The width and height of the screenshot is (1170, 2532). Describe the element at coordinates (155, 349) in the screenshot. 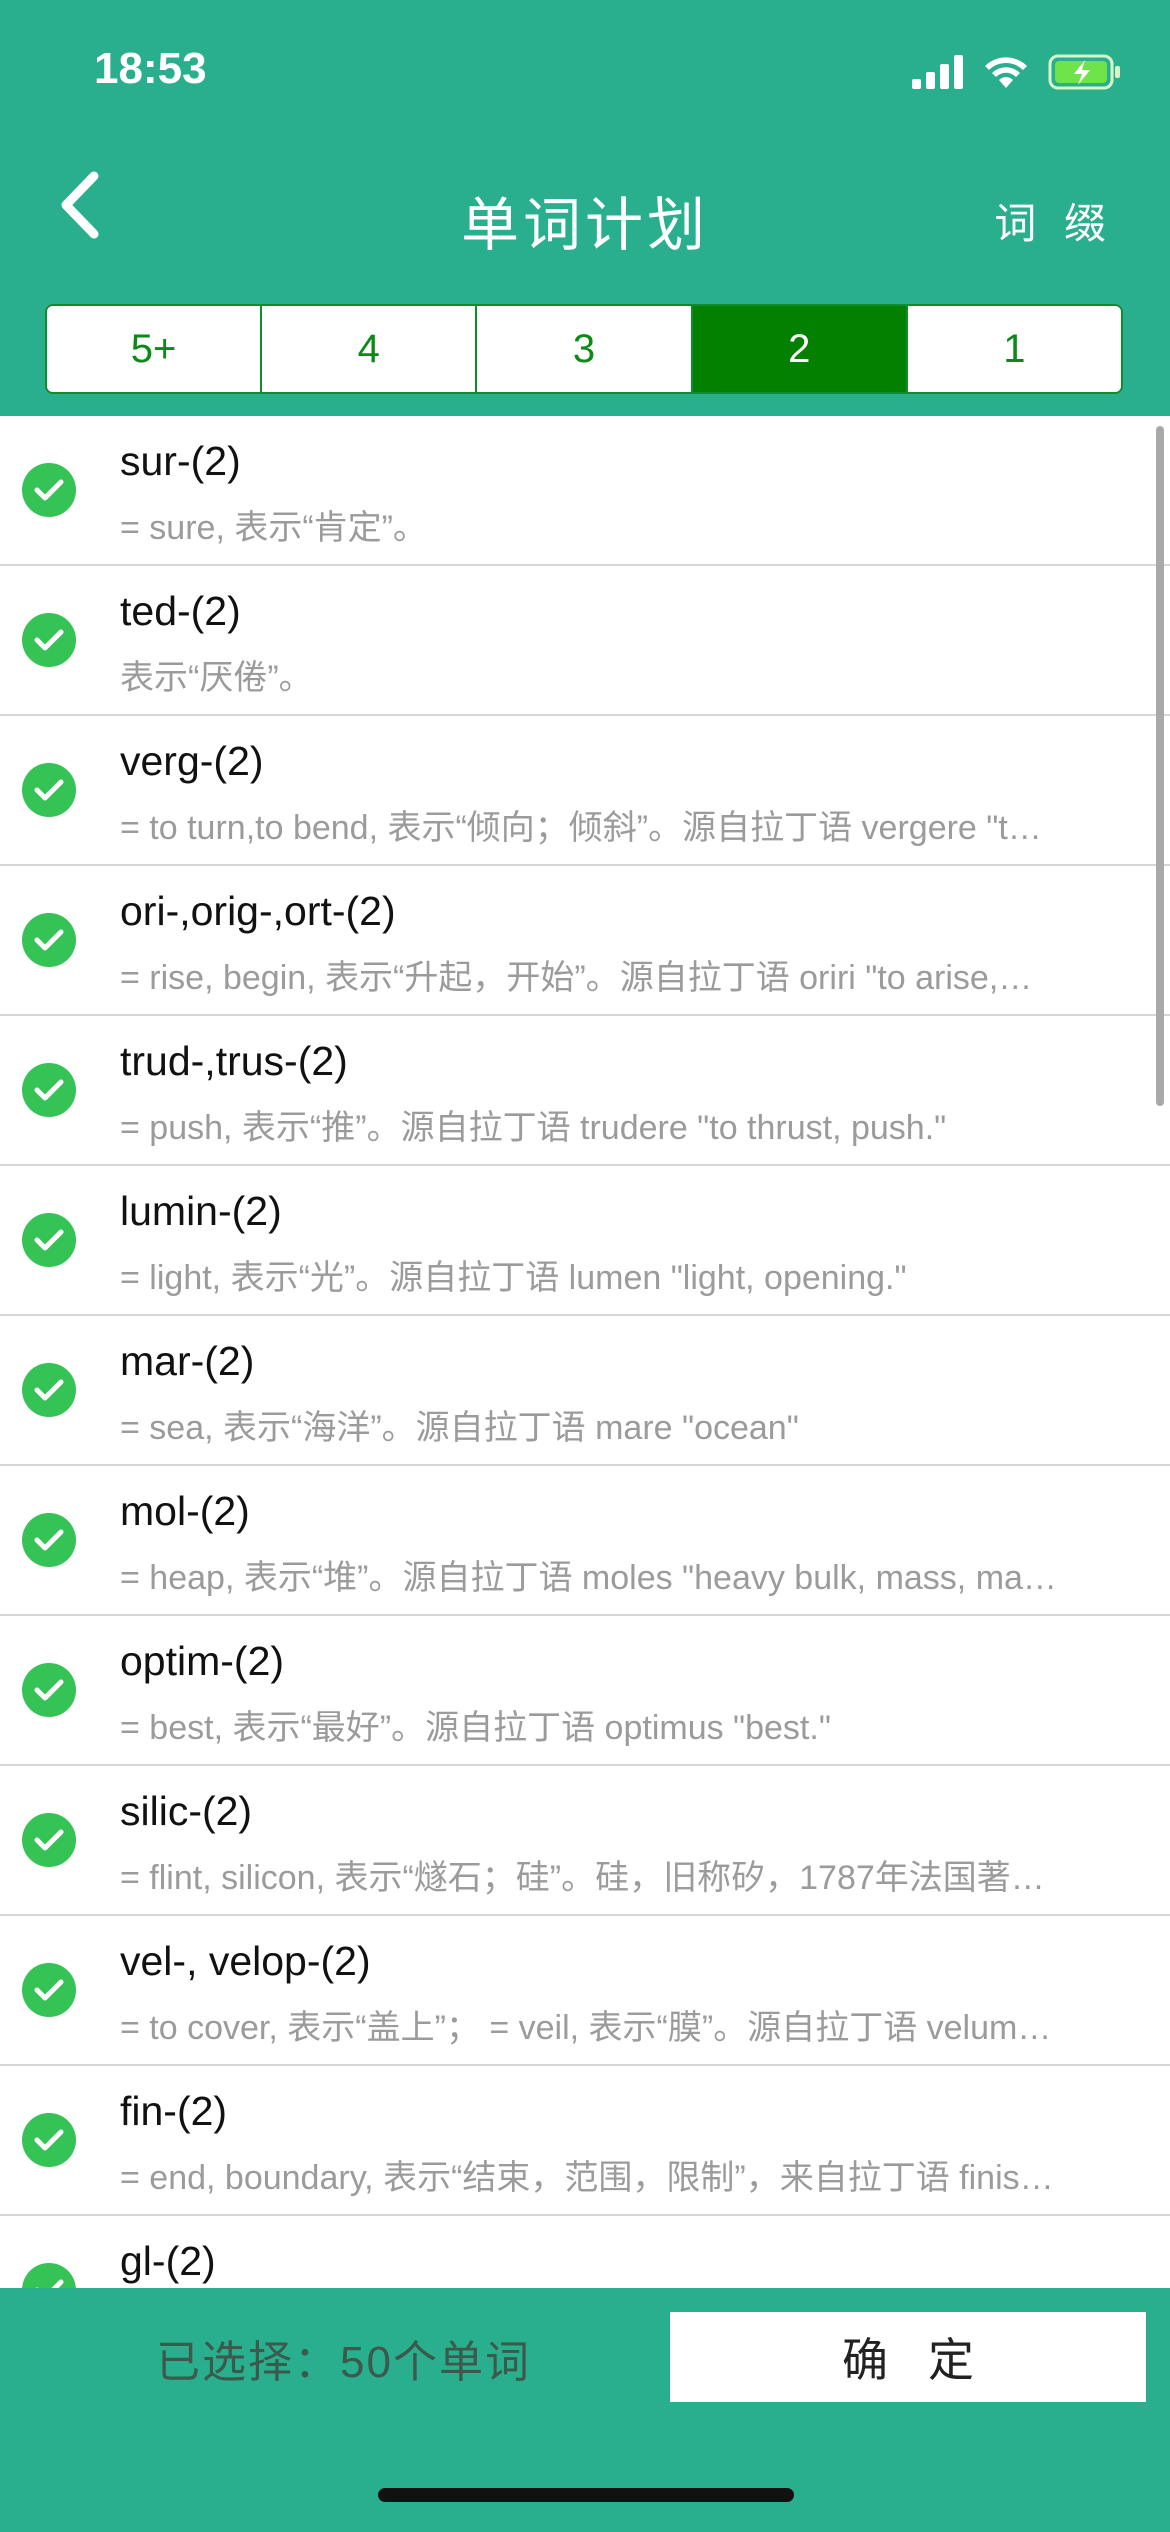

I see `segment-5plus: 5+` at that location.